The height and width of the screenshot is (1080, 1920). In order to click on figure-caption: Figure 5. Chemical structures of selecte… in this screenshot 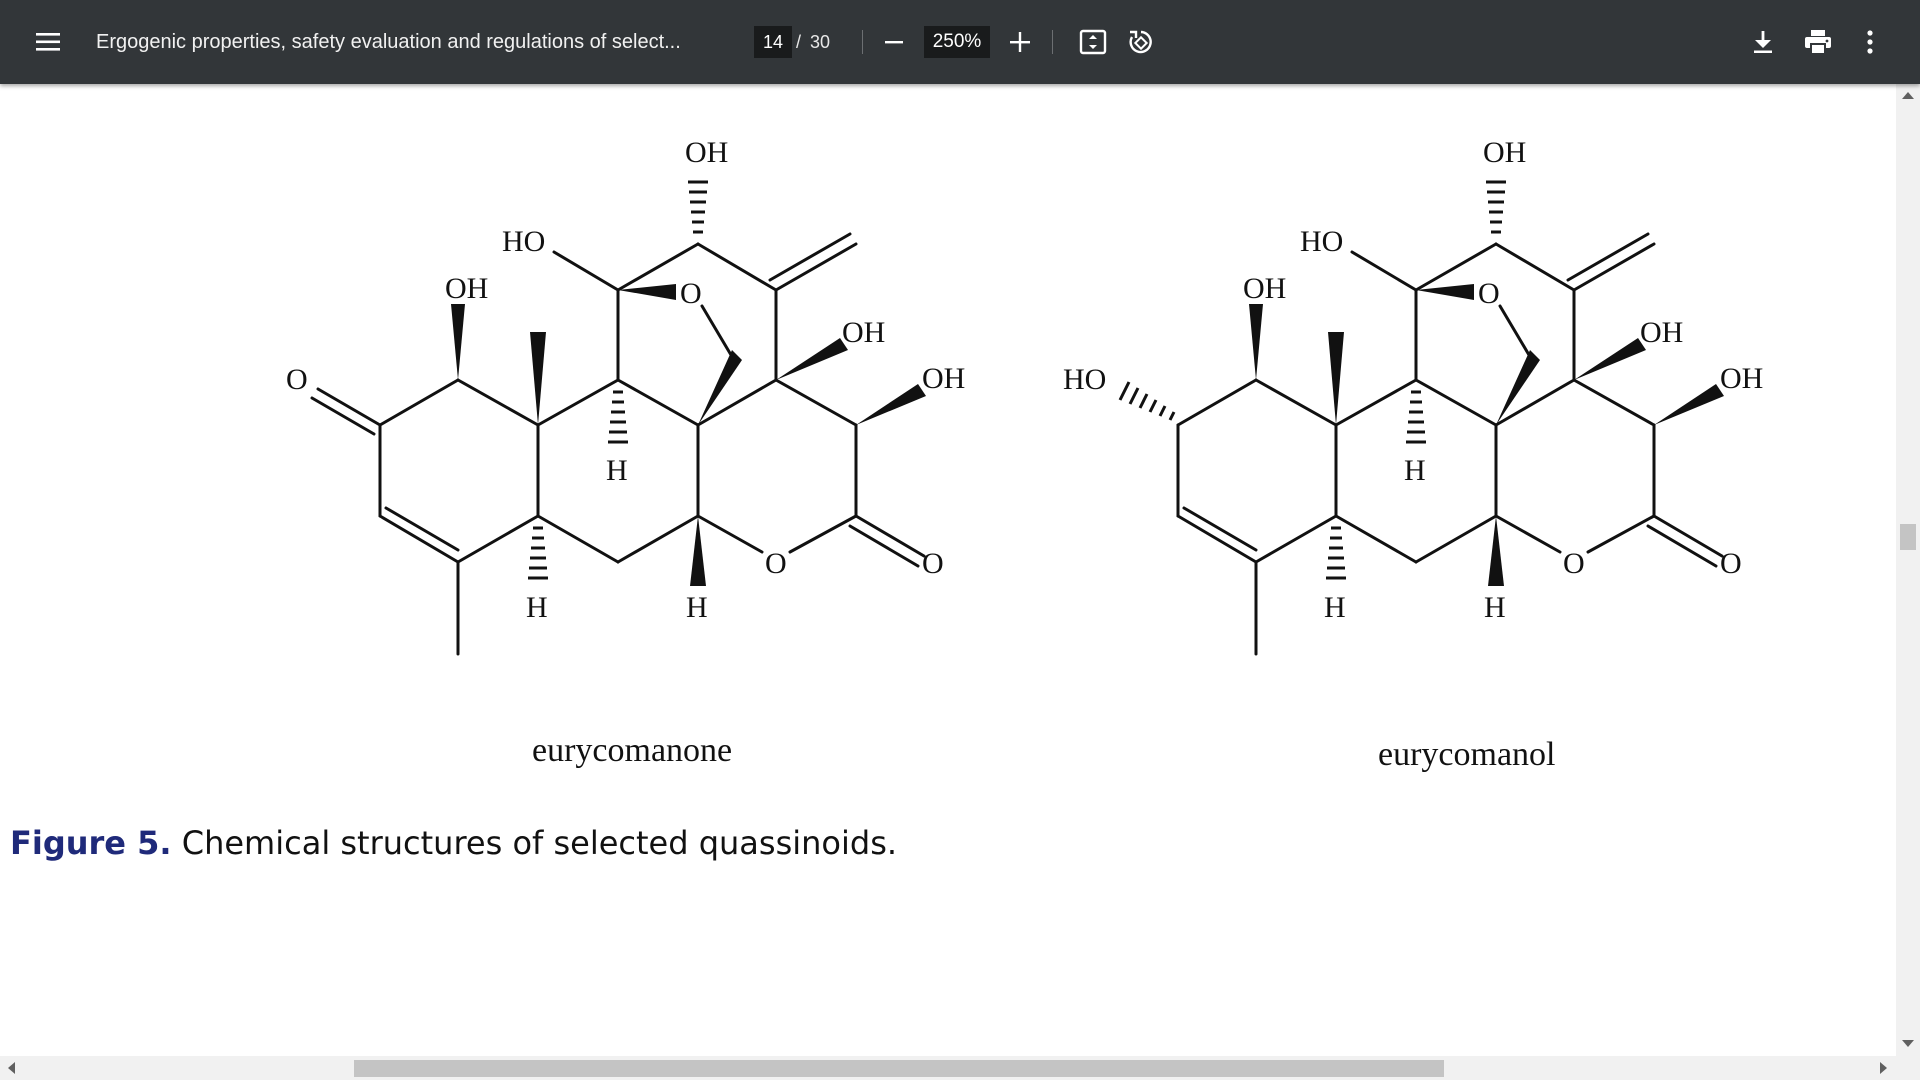, I will do `click(453, 843)`.